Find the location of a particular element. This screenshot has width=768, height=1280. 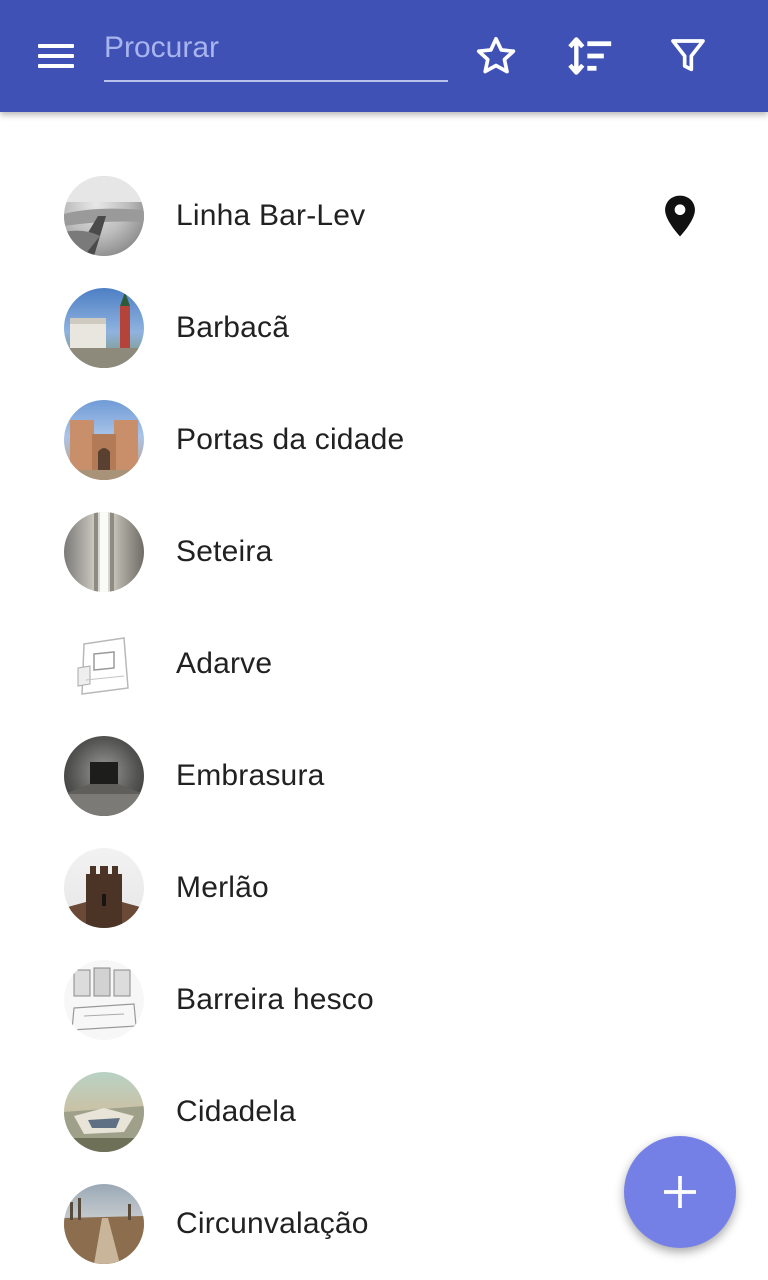

item-label: Cidadela is located at coordinates (236, 1111).